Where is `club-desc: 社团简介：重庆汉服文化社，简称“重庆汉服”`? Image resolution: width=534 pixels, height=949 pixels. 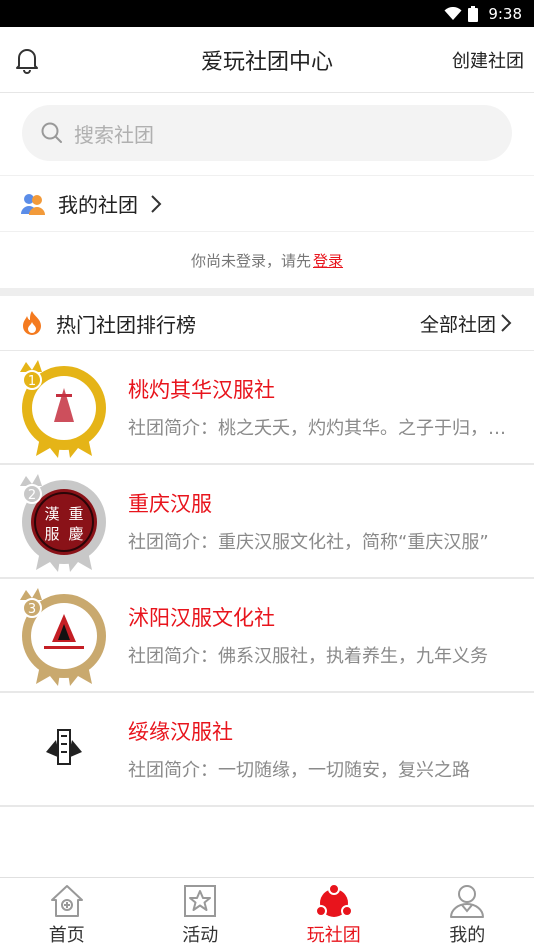 club-desc: 社团简介：重庆汉服文化社，简称“重庆汉服” is located at coordinates (308, 542).